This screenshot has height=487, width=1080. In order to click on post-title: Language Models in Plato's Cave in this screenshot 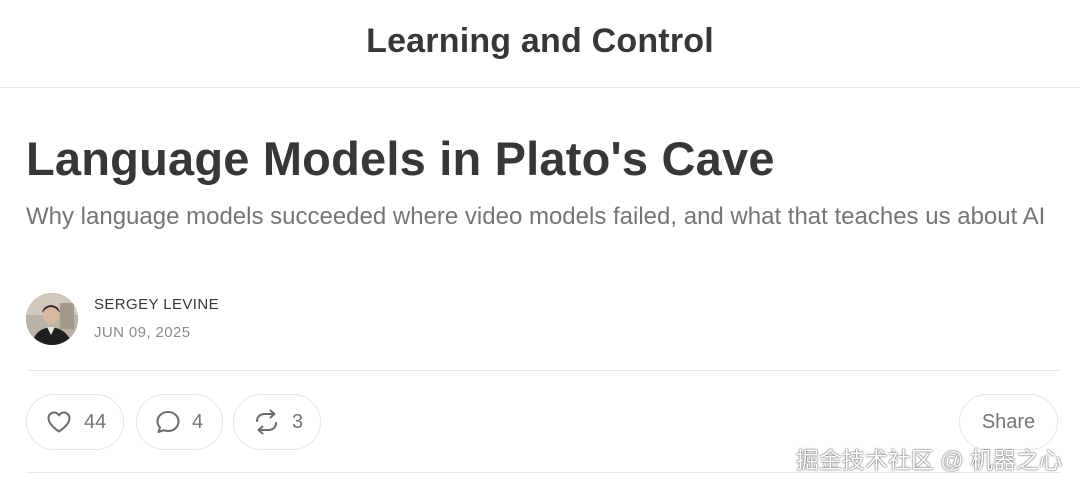, I will do `click(400, 158)`.